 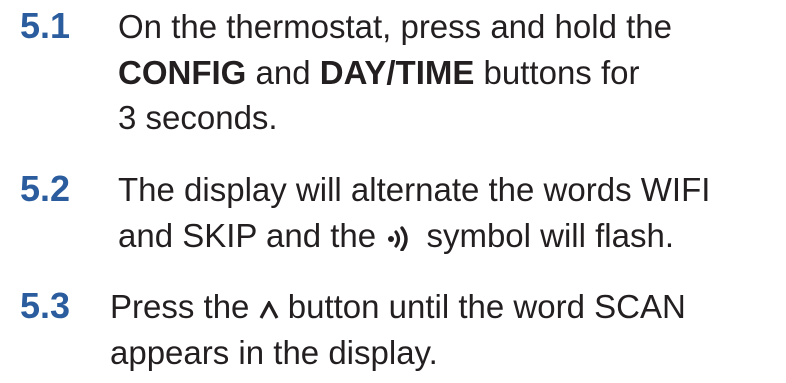 I want to click on daytime-button-name: DAY/TIME, so click(x=397, y=72).